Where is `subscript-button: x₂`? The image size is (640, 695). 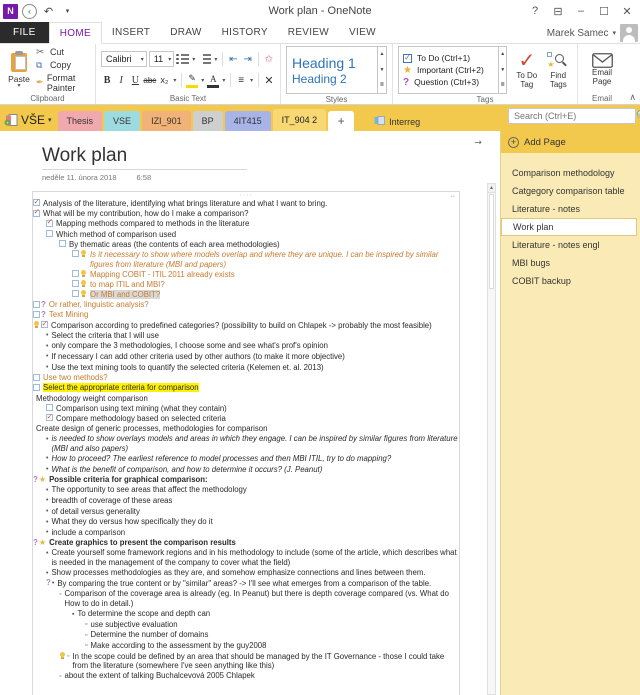 subscript-button: x₂ is located at coordinates (164, 80).